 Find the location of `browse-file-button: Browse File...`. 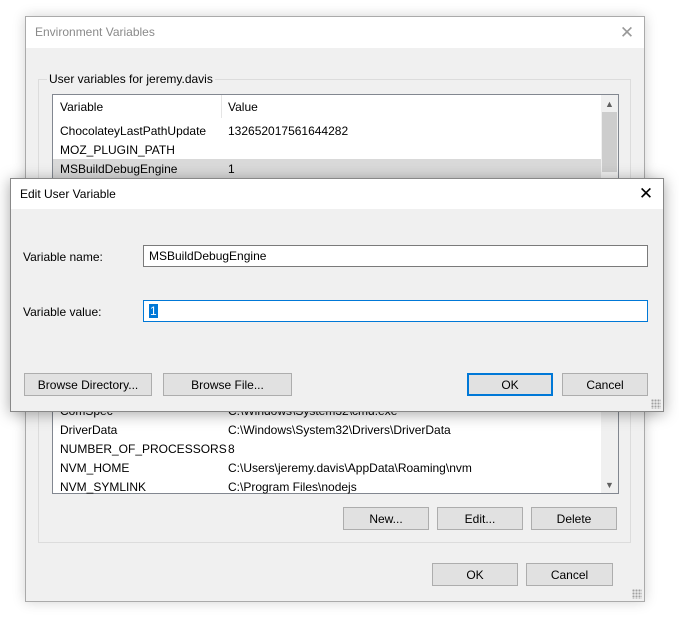

browse-file-button: Browse File... is located at coordinates (227, 384).